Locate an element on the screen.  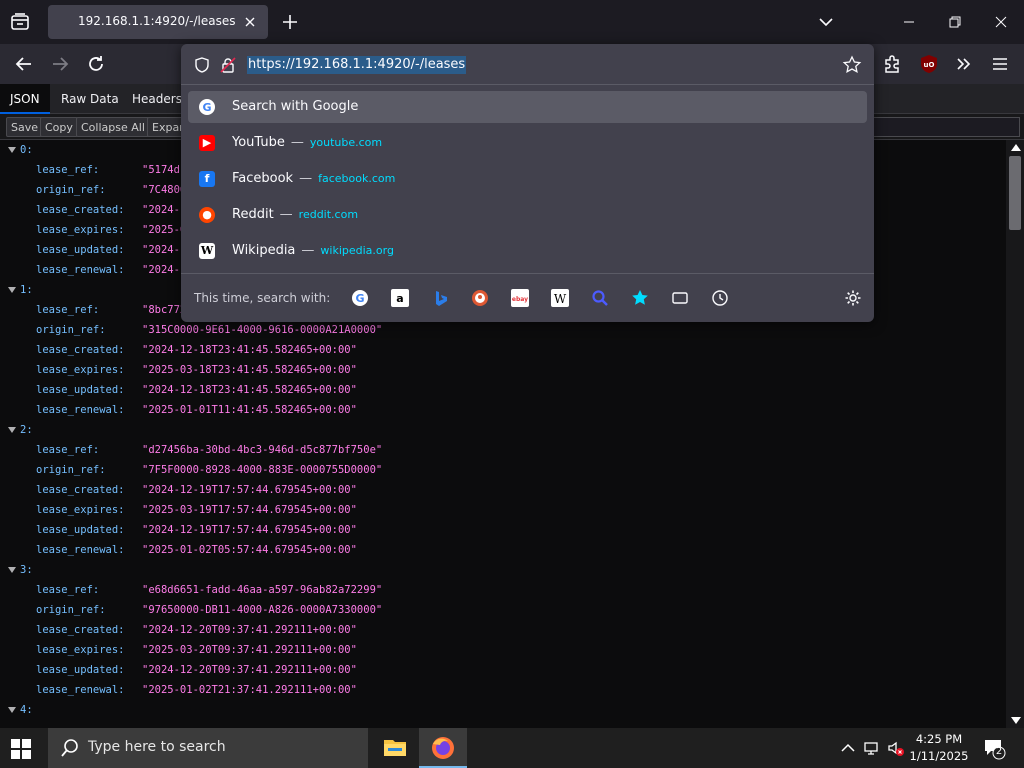
address-bar: https://192.168.1.1:4920/-/leases is located at coordinates (527, 64).